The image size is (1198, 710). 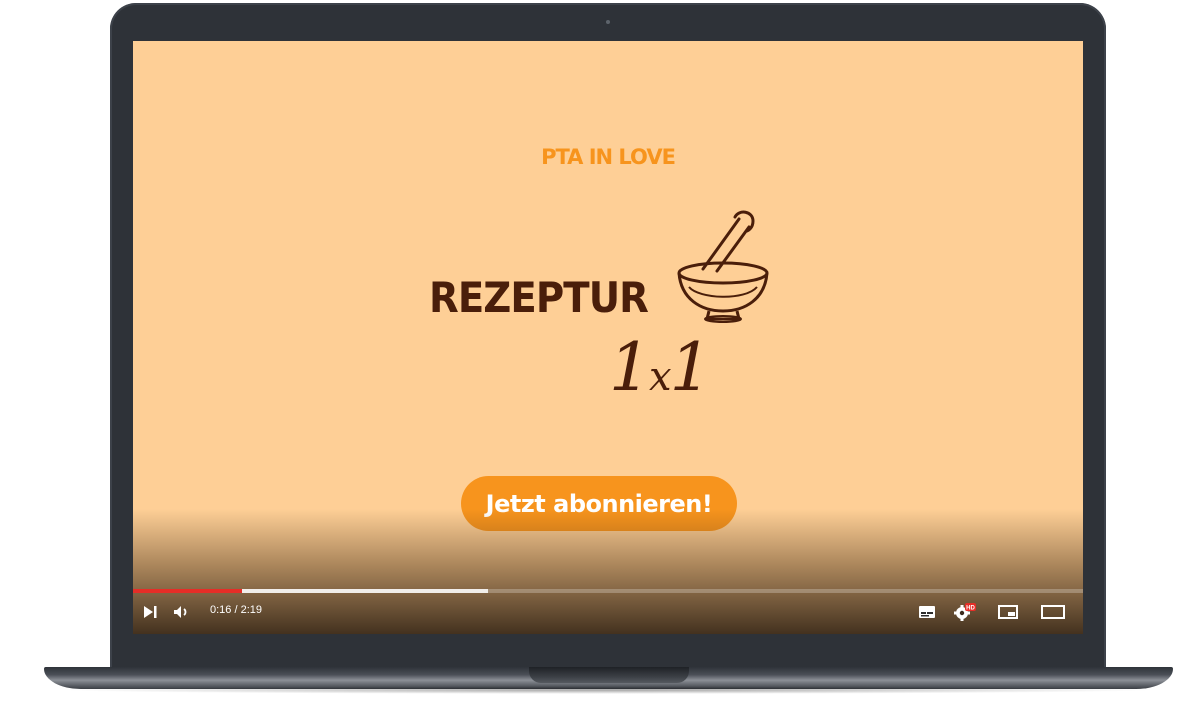 I want to click on settings-button: HD, so click(x=964, y=612).